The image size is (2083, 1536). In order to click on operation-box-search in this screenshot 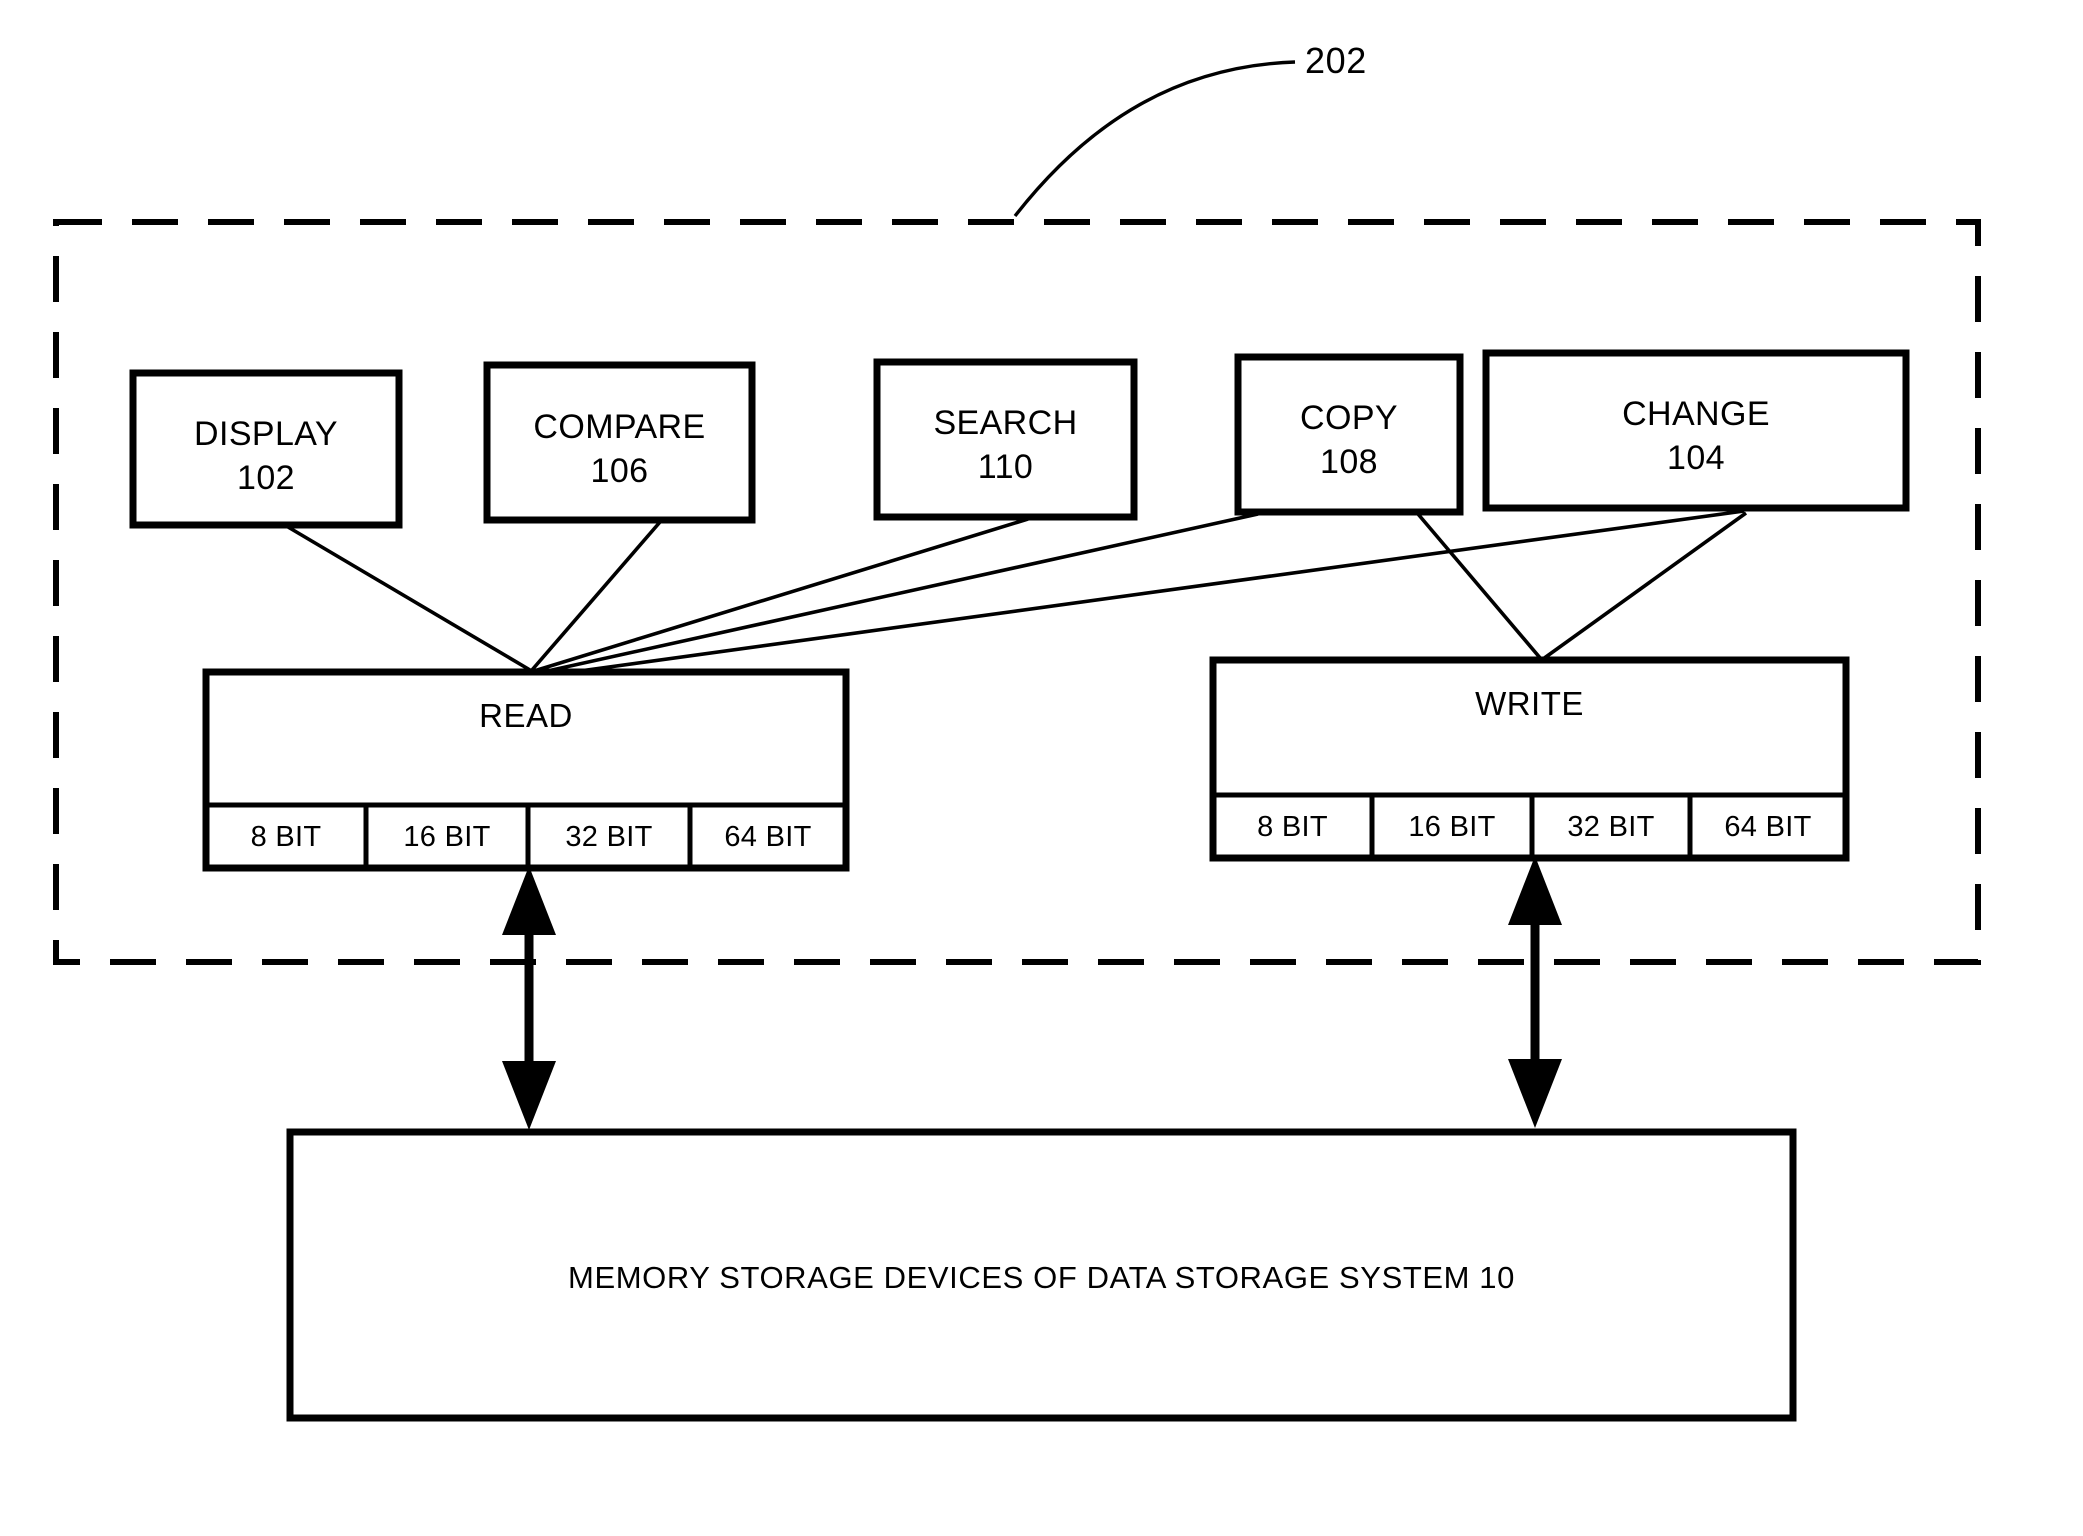, I will do `click(1005, 439)`.